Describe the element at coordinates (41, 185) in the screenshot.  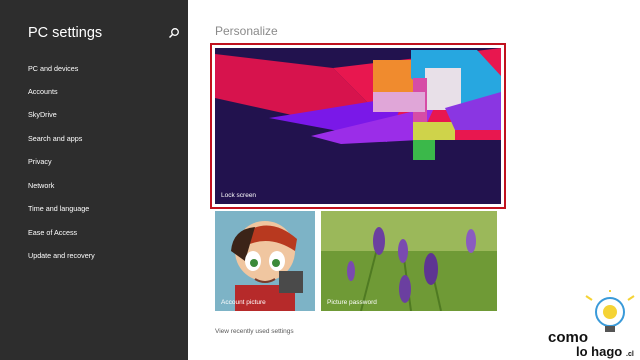
I see `sidebar-item-network: Network` at that location.